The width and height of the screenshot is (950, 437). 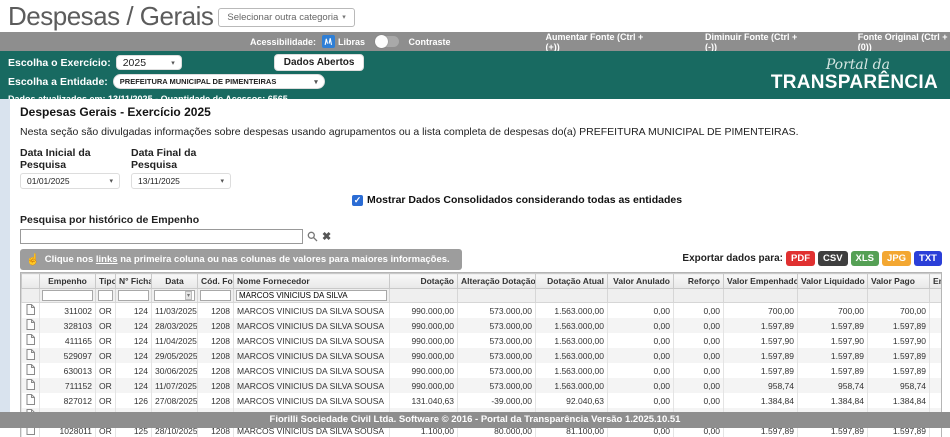 I want to click on cell-r6-c9: 1.563.000,00, so click(x=571, y=385).